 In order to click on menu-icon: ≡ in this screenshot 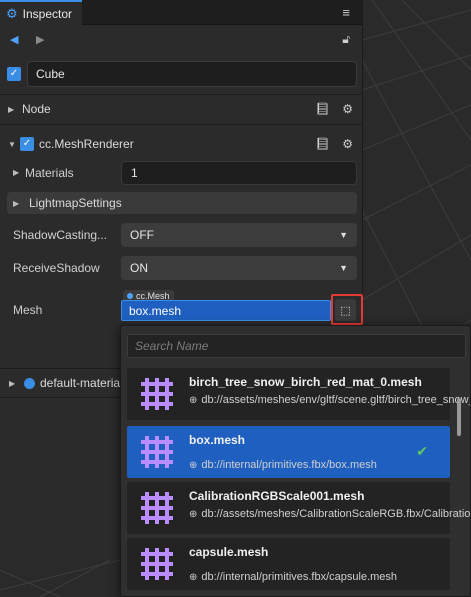, I will do `click(346, 12)`.